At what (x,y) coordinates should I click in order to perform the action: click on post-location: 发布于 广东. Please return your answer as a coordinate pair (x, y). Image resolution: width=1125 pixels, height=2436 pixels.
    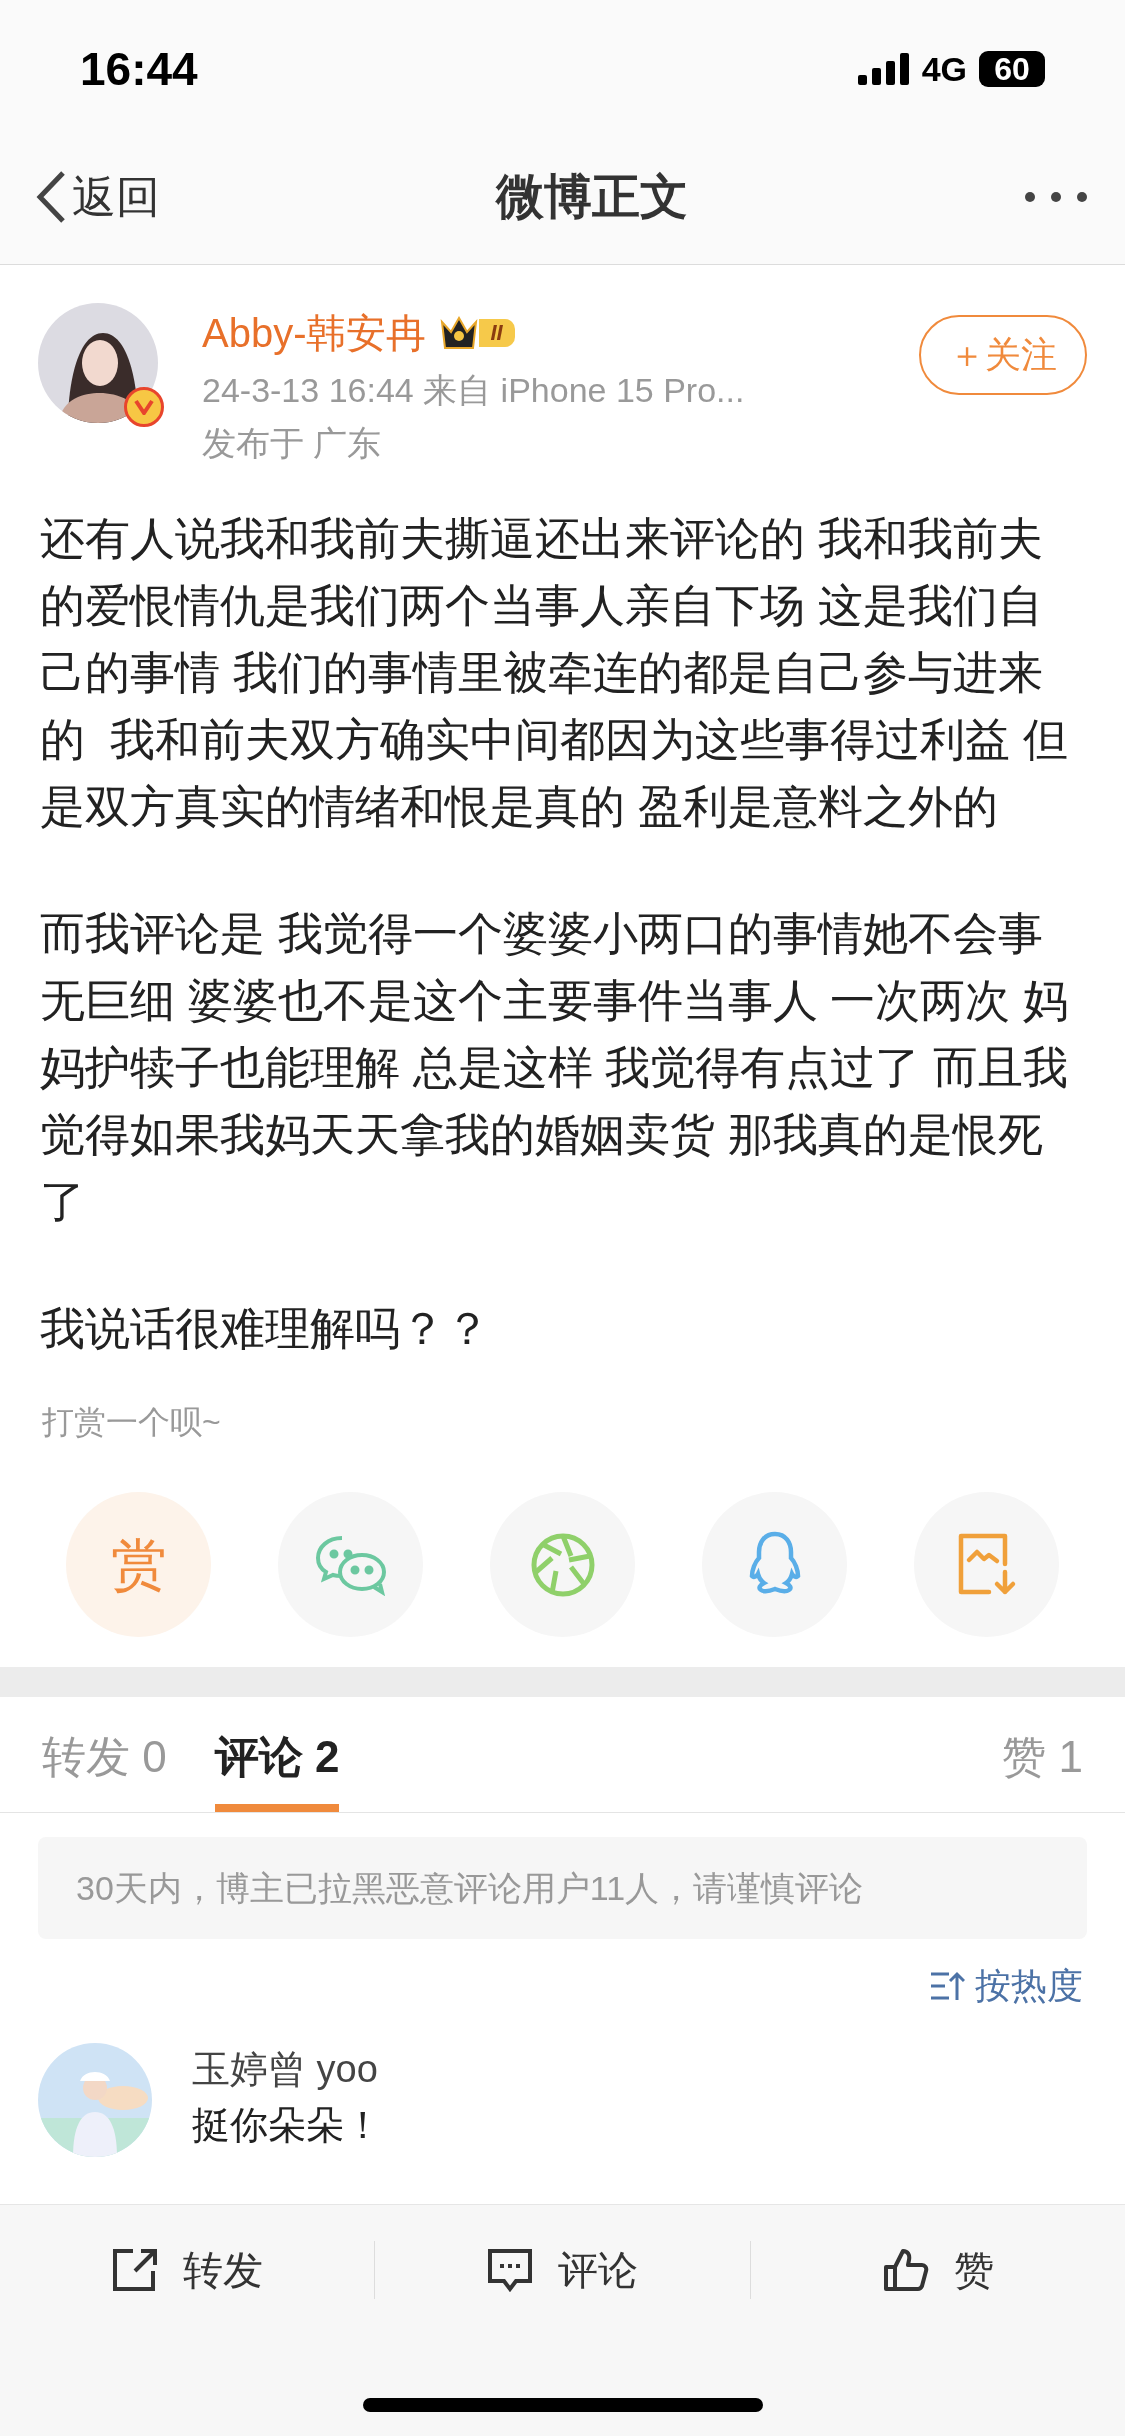
    Looking at the image, I should click on (292, 443).